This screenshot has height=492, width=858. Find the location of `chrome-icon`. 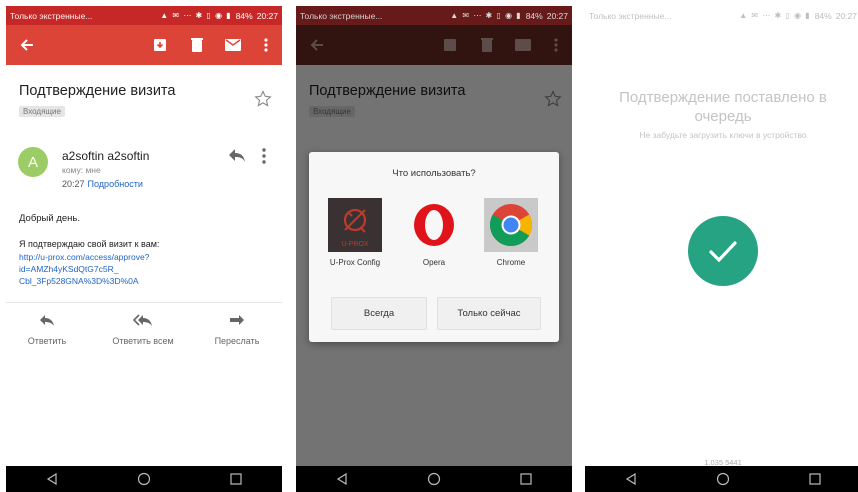

chrome-icon is located at coordinates (511, 225).